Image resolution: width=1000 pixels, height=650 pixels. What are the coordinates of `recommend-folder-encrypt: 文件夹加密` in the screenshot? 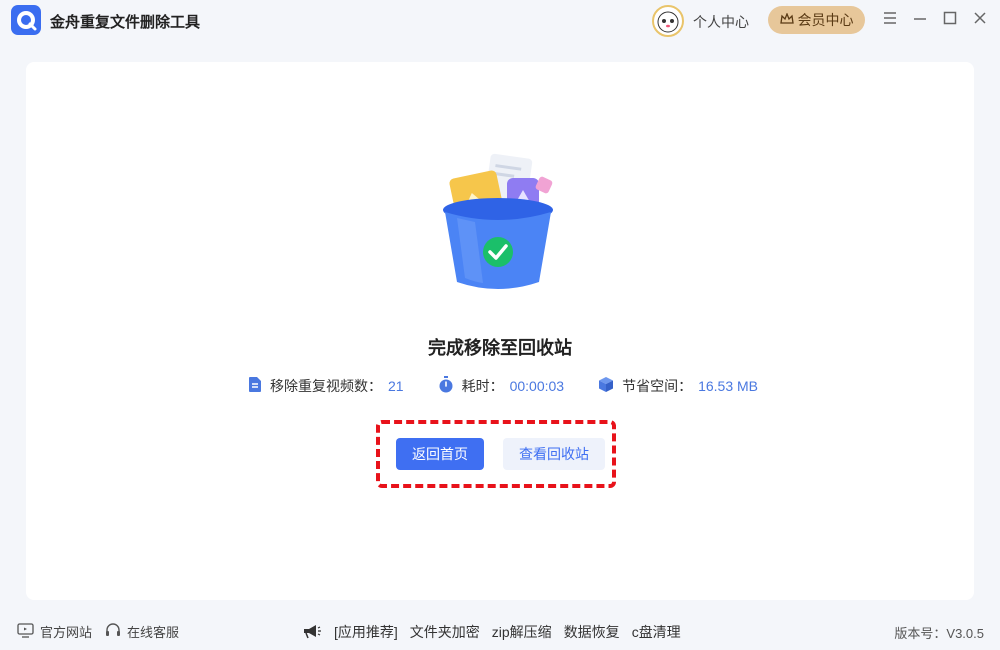 It's located at (445, 632).